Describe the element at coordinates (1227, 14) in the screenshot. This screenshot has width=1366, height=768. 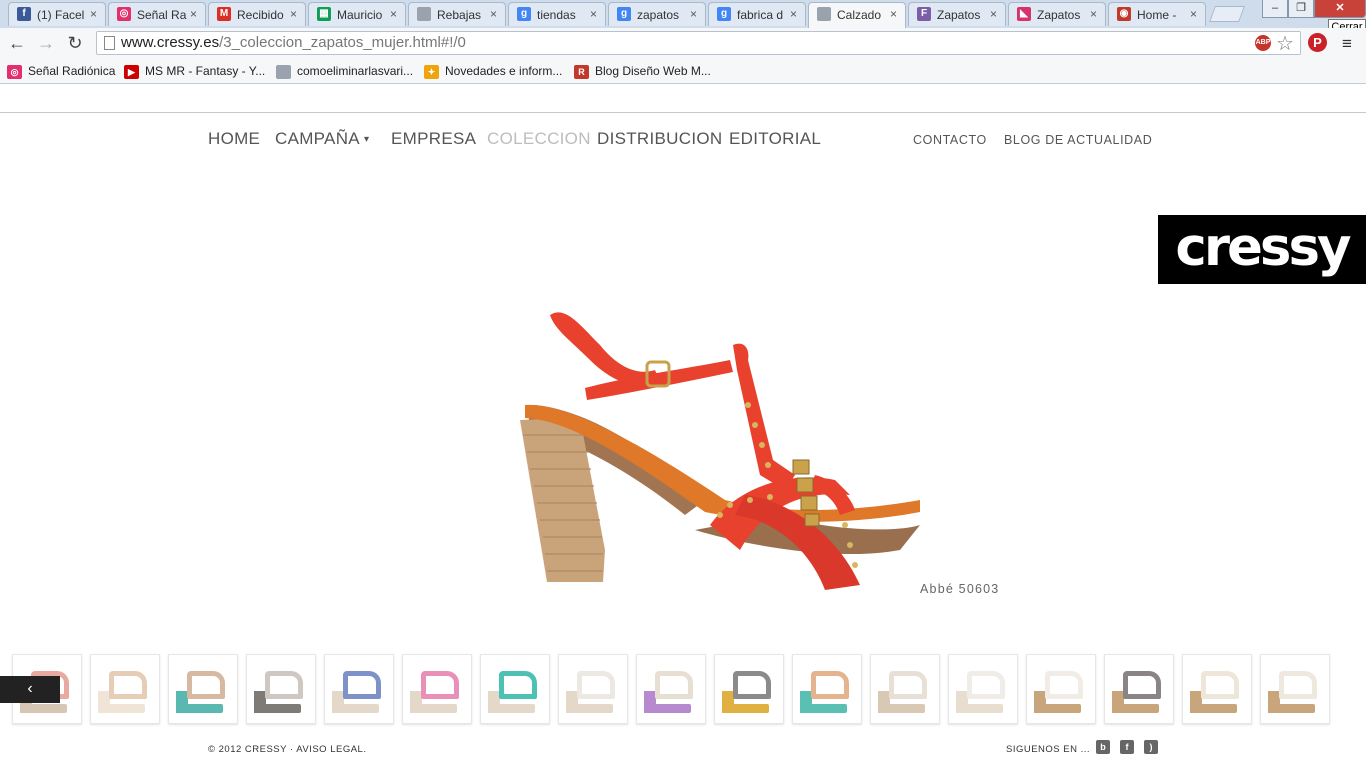
I see `new-tab-button` at that location.